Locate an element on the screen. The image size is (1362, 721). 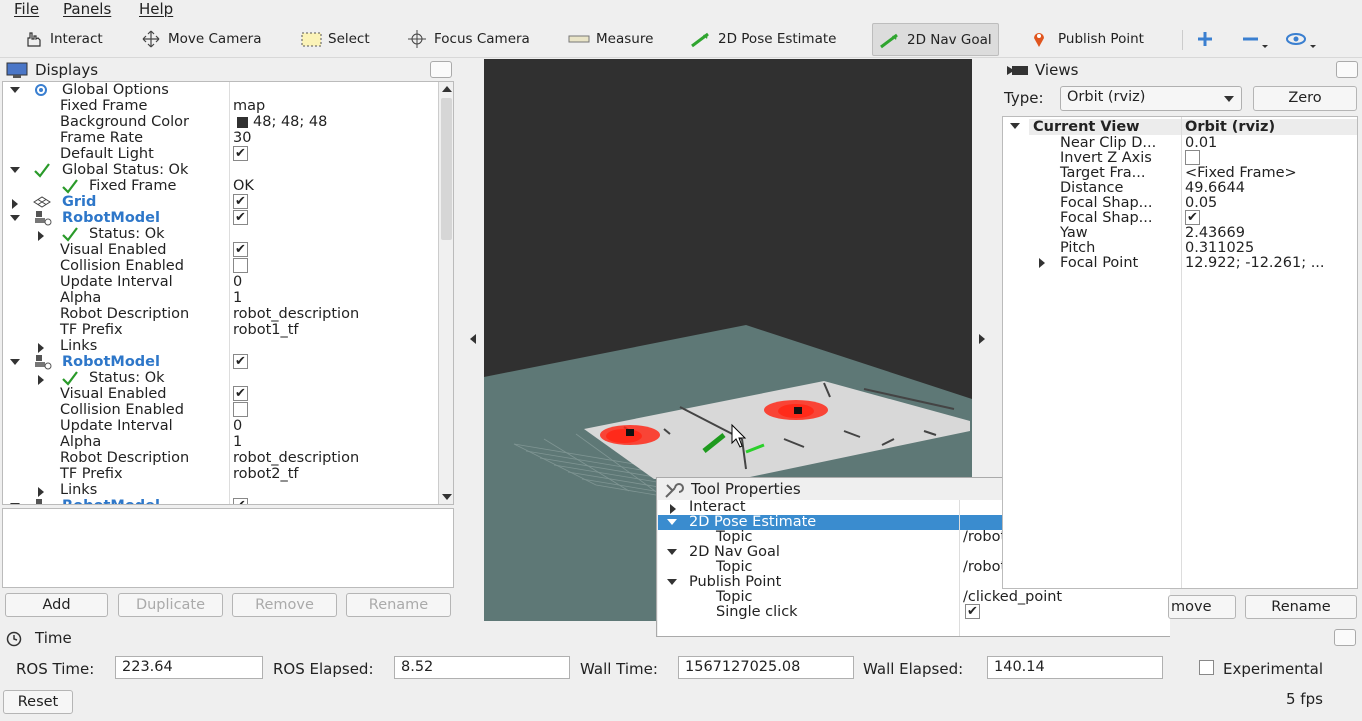
move-camera-icon is located at coordinates (151, 39).